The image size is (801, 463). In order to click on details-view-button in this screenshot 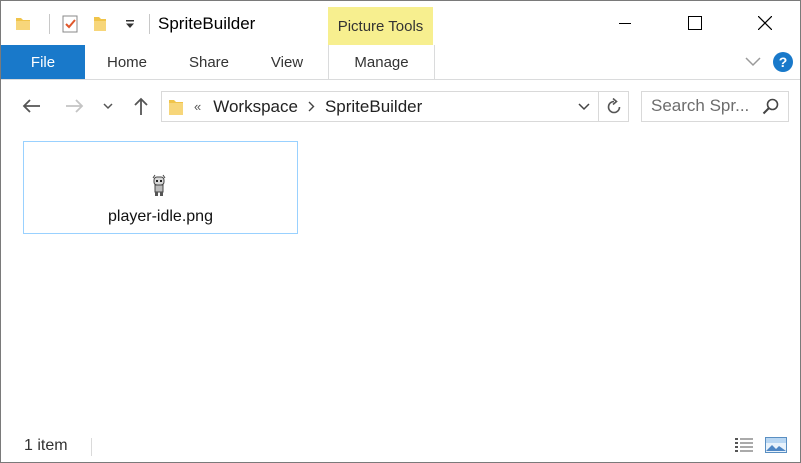, I will do `click(744, 445)`.